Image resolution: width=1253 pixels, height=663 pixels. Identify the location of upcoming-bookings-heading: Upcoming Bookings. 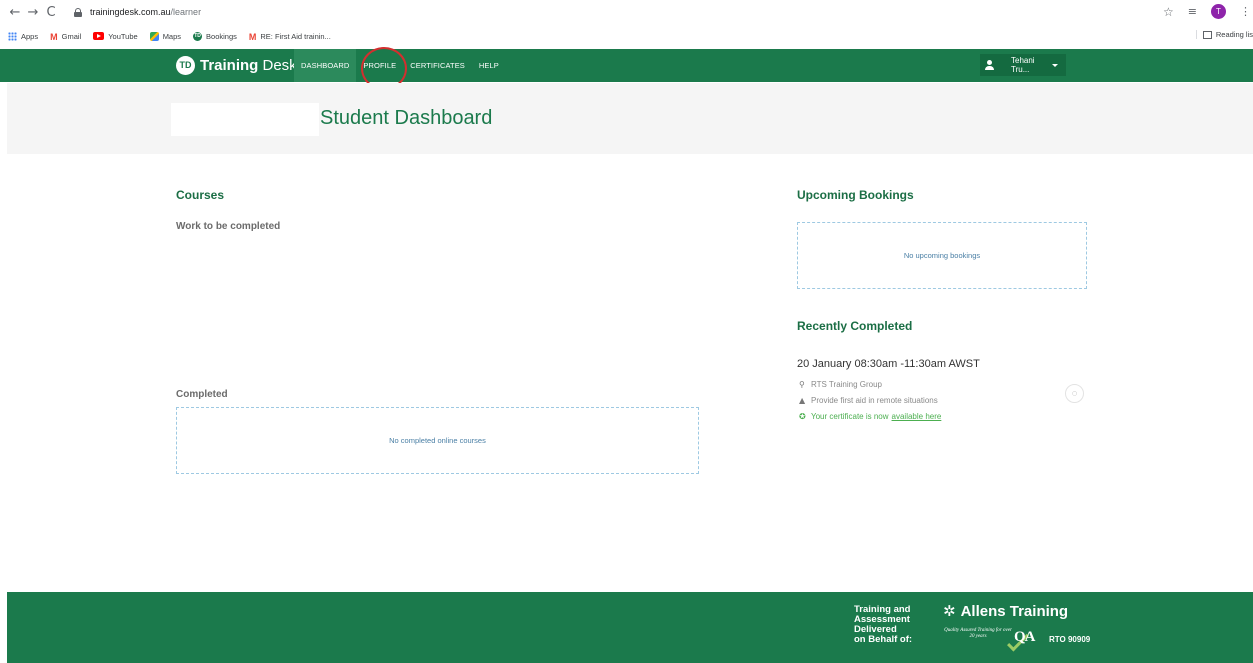
(855, 195).